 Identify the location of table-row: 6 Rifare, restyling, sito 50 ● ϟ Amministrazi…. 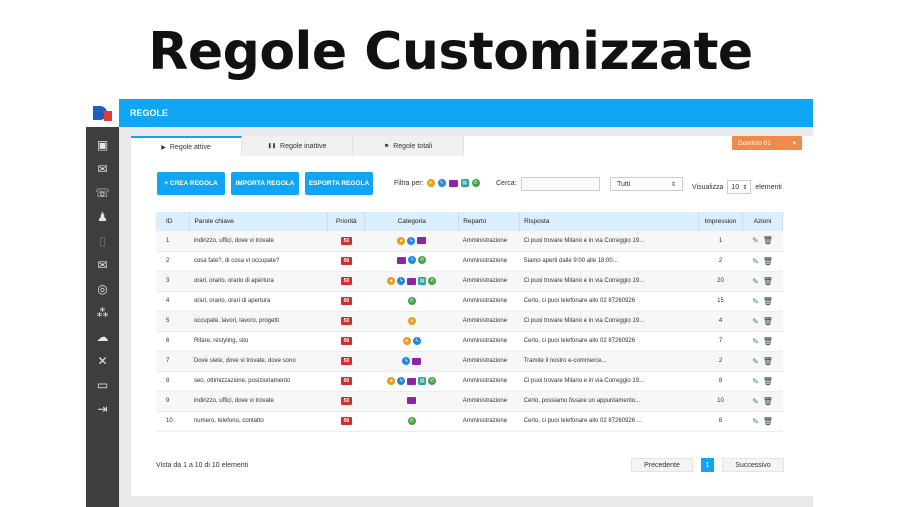
(469, 341).